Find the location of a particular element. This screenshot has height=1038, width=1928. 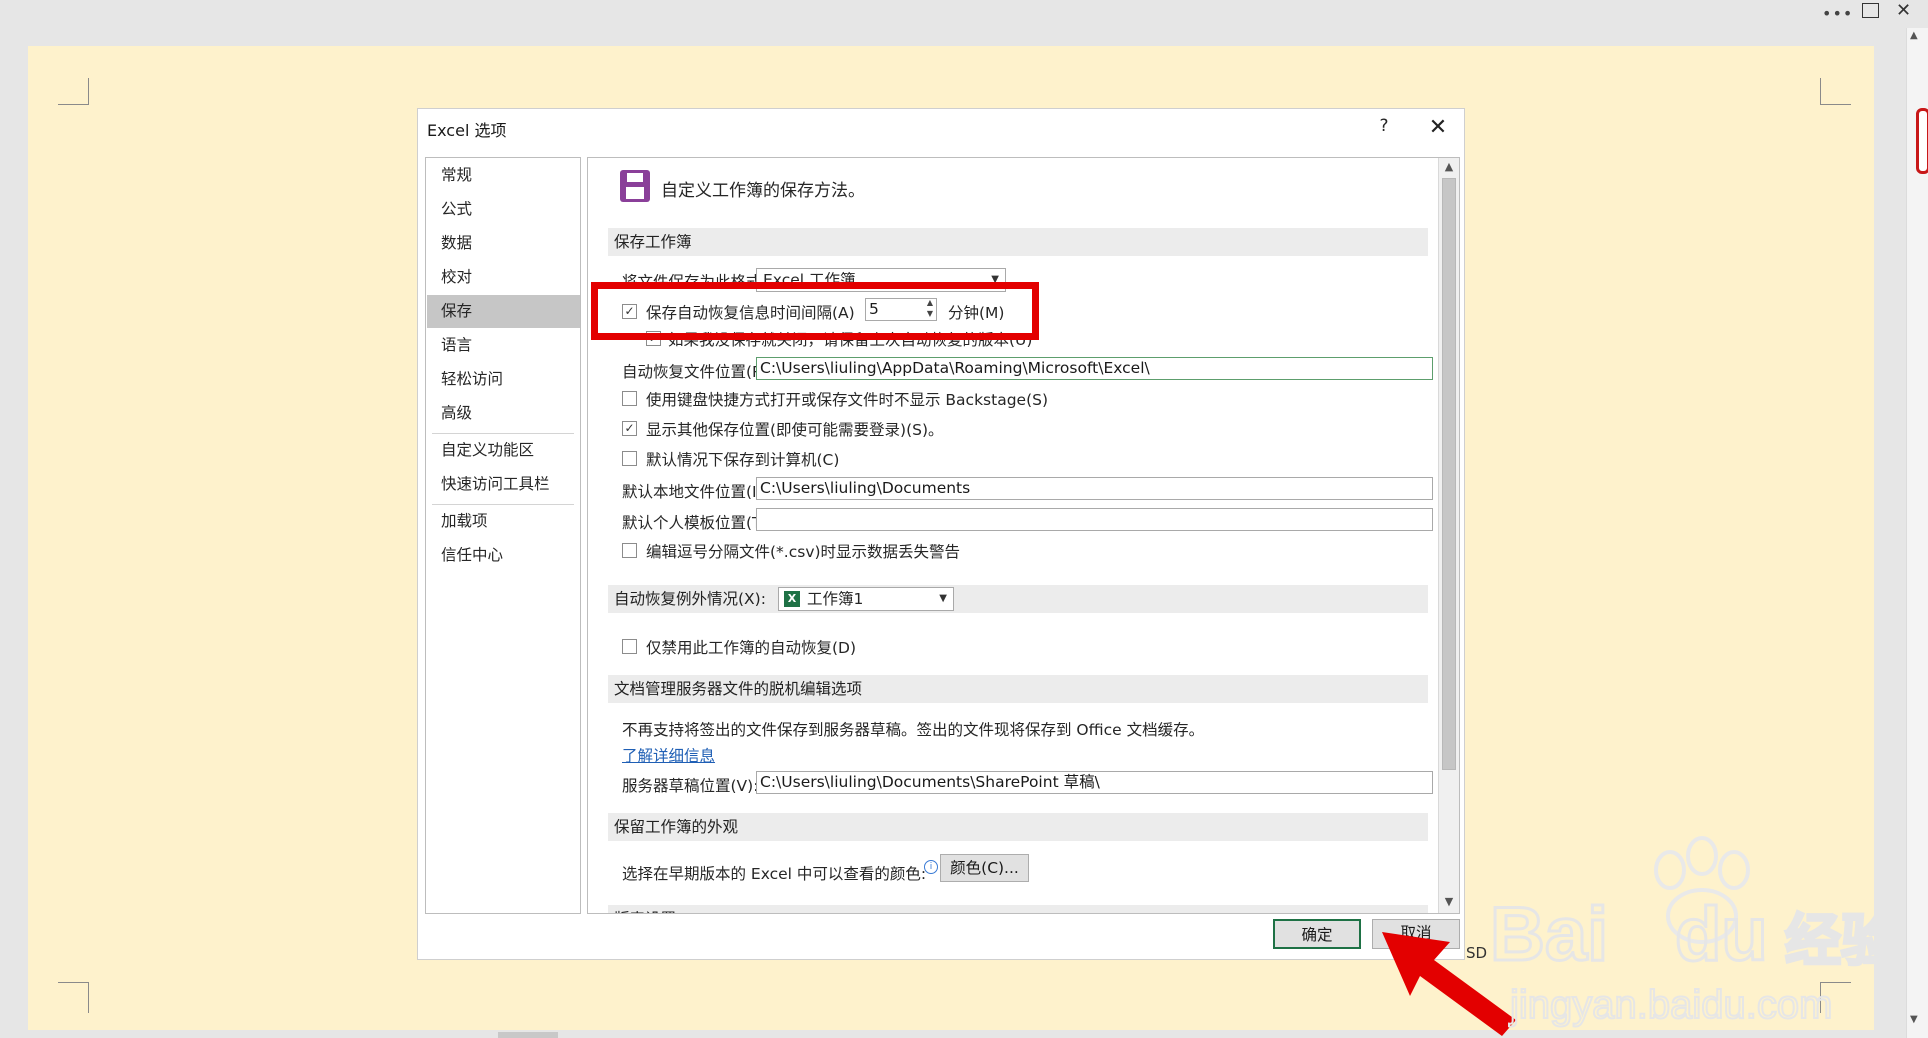

window-icon is located at coordinates (1870, 10).